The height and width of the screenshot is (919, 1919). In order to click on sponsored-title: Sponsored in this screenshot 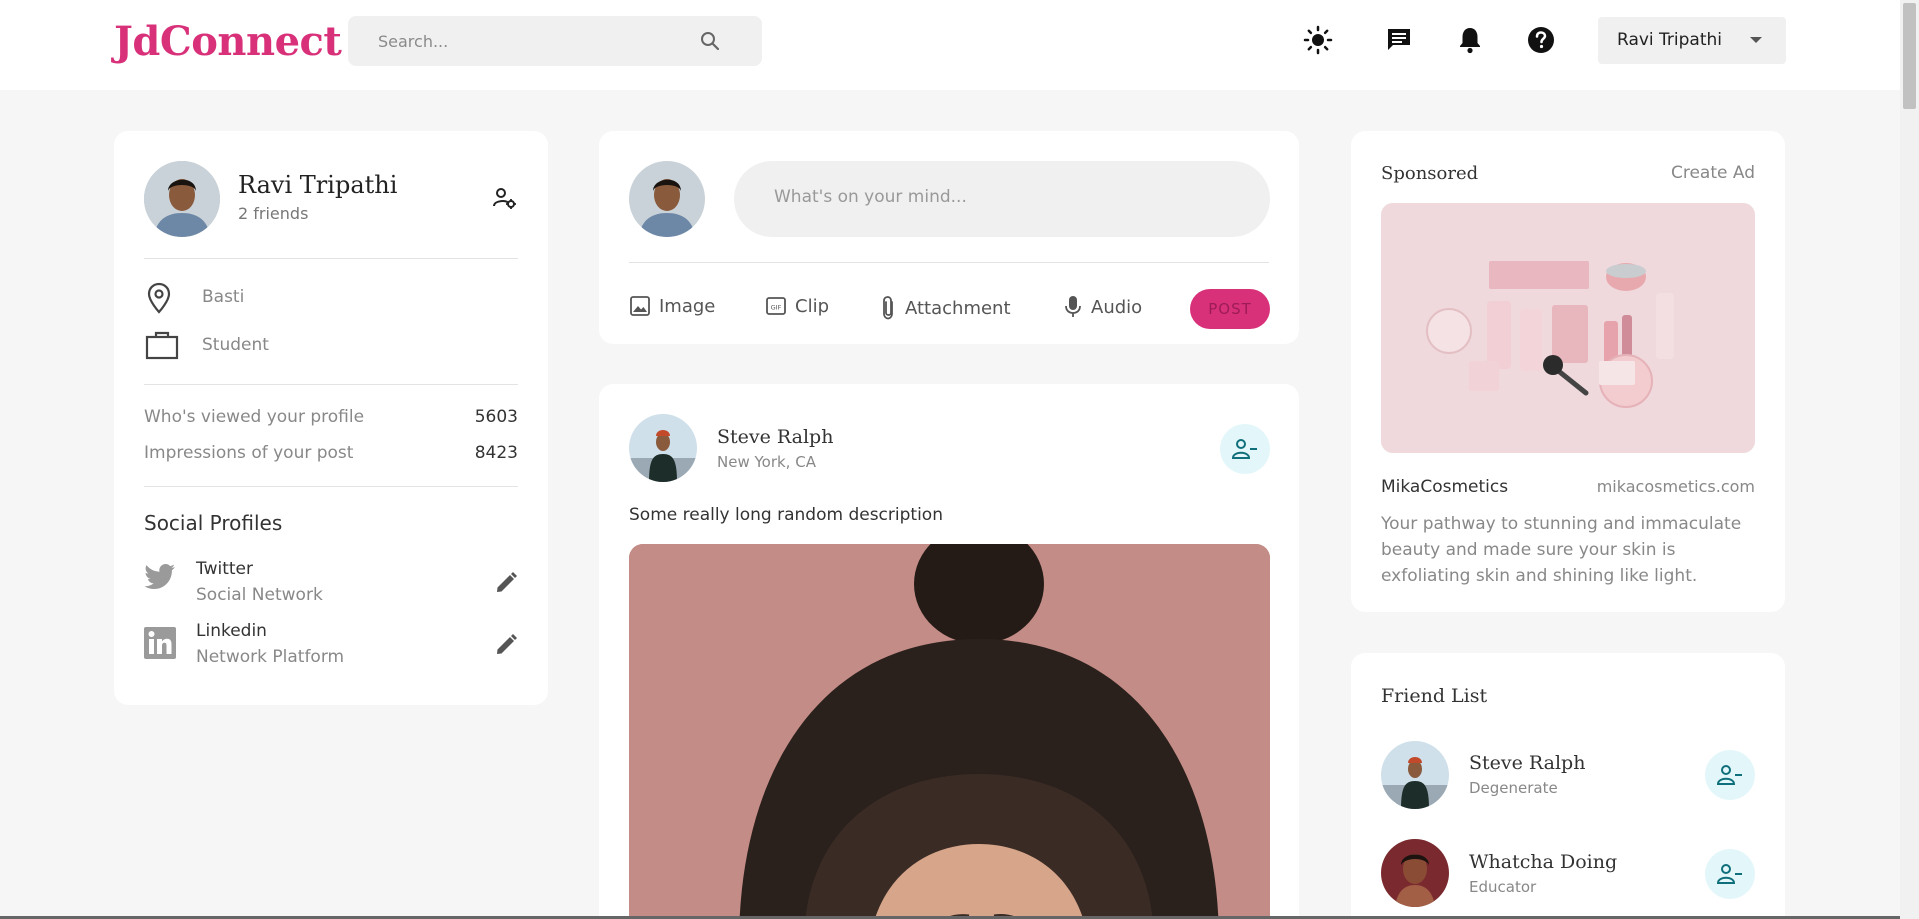, I will do `click(1430, 173)`.